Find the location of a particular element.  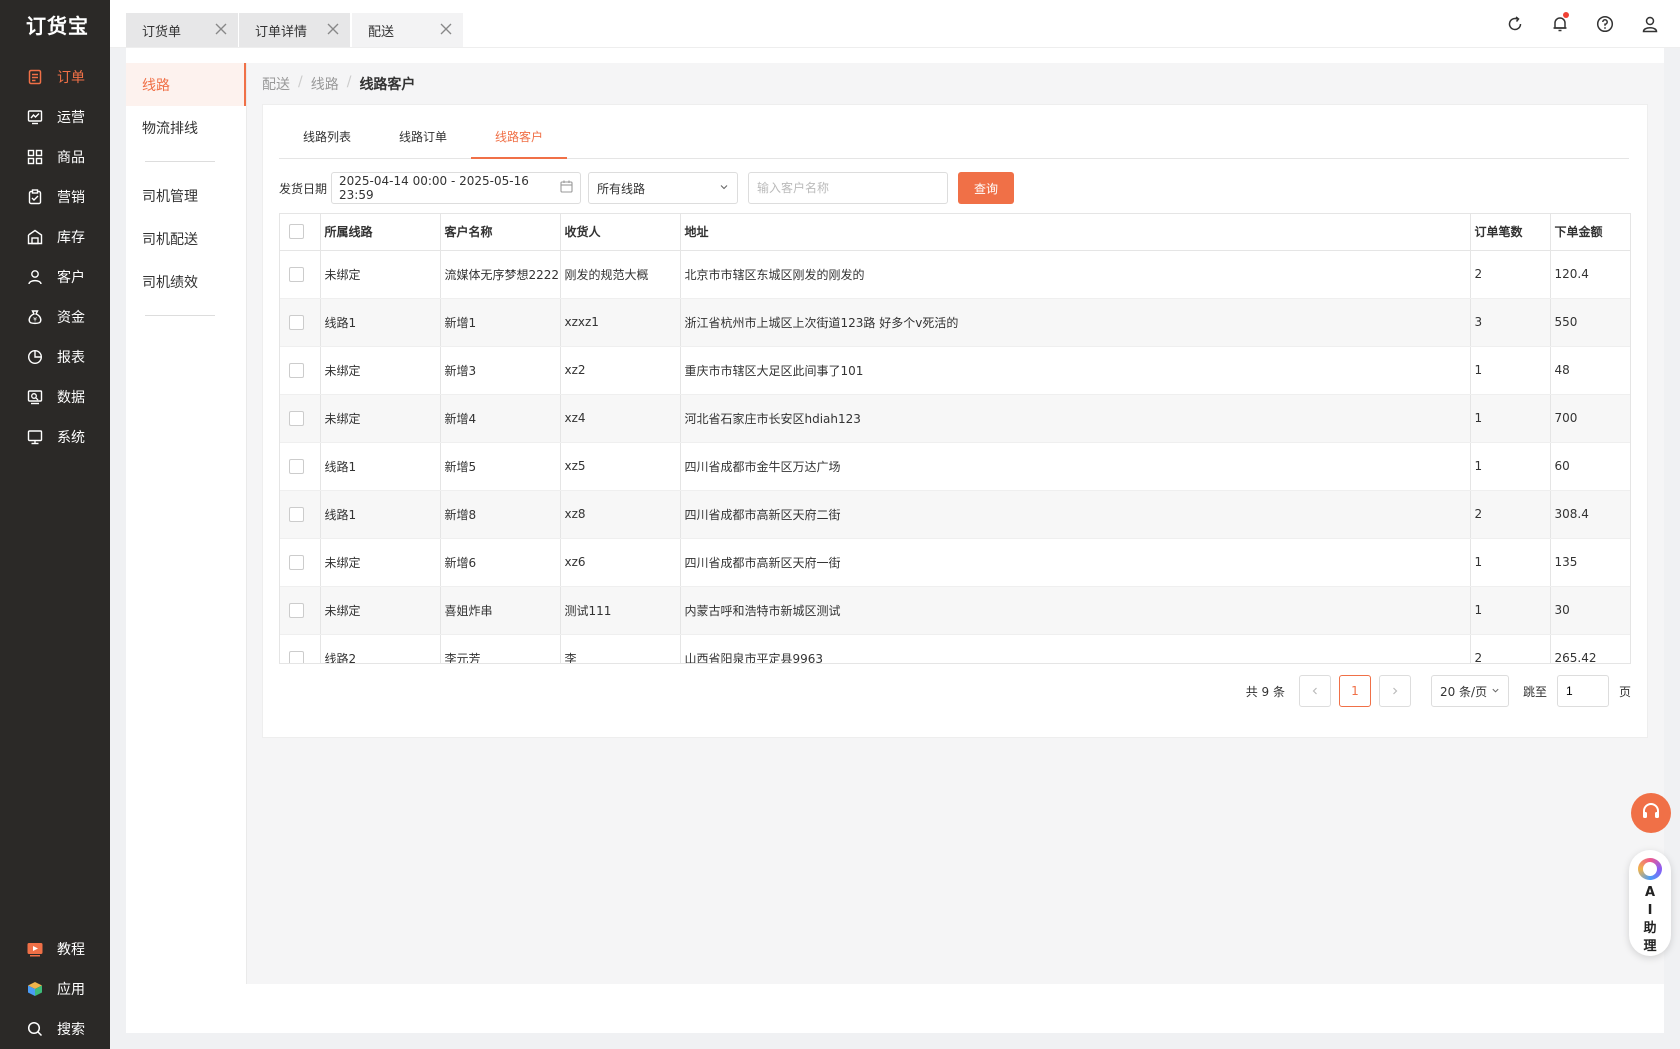

pagination: 共 9 条 1 20 条/页 跳至 页 is located at coordinates (1438, 691).